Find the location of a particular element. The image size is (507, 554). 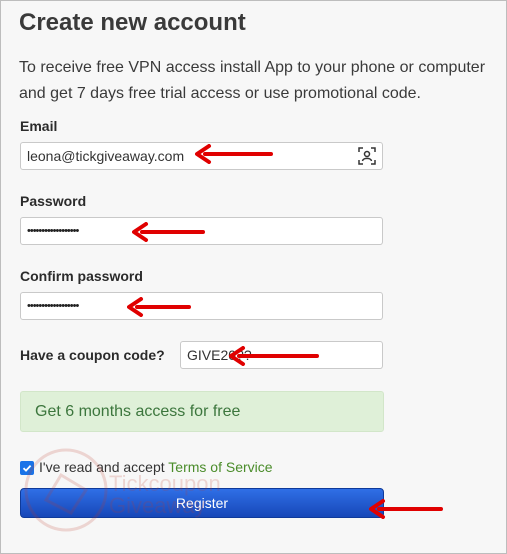

email-label: Email is located at coordinates (39, 126).